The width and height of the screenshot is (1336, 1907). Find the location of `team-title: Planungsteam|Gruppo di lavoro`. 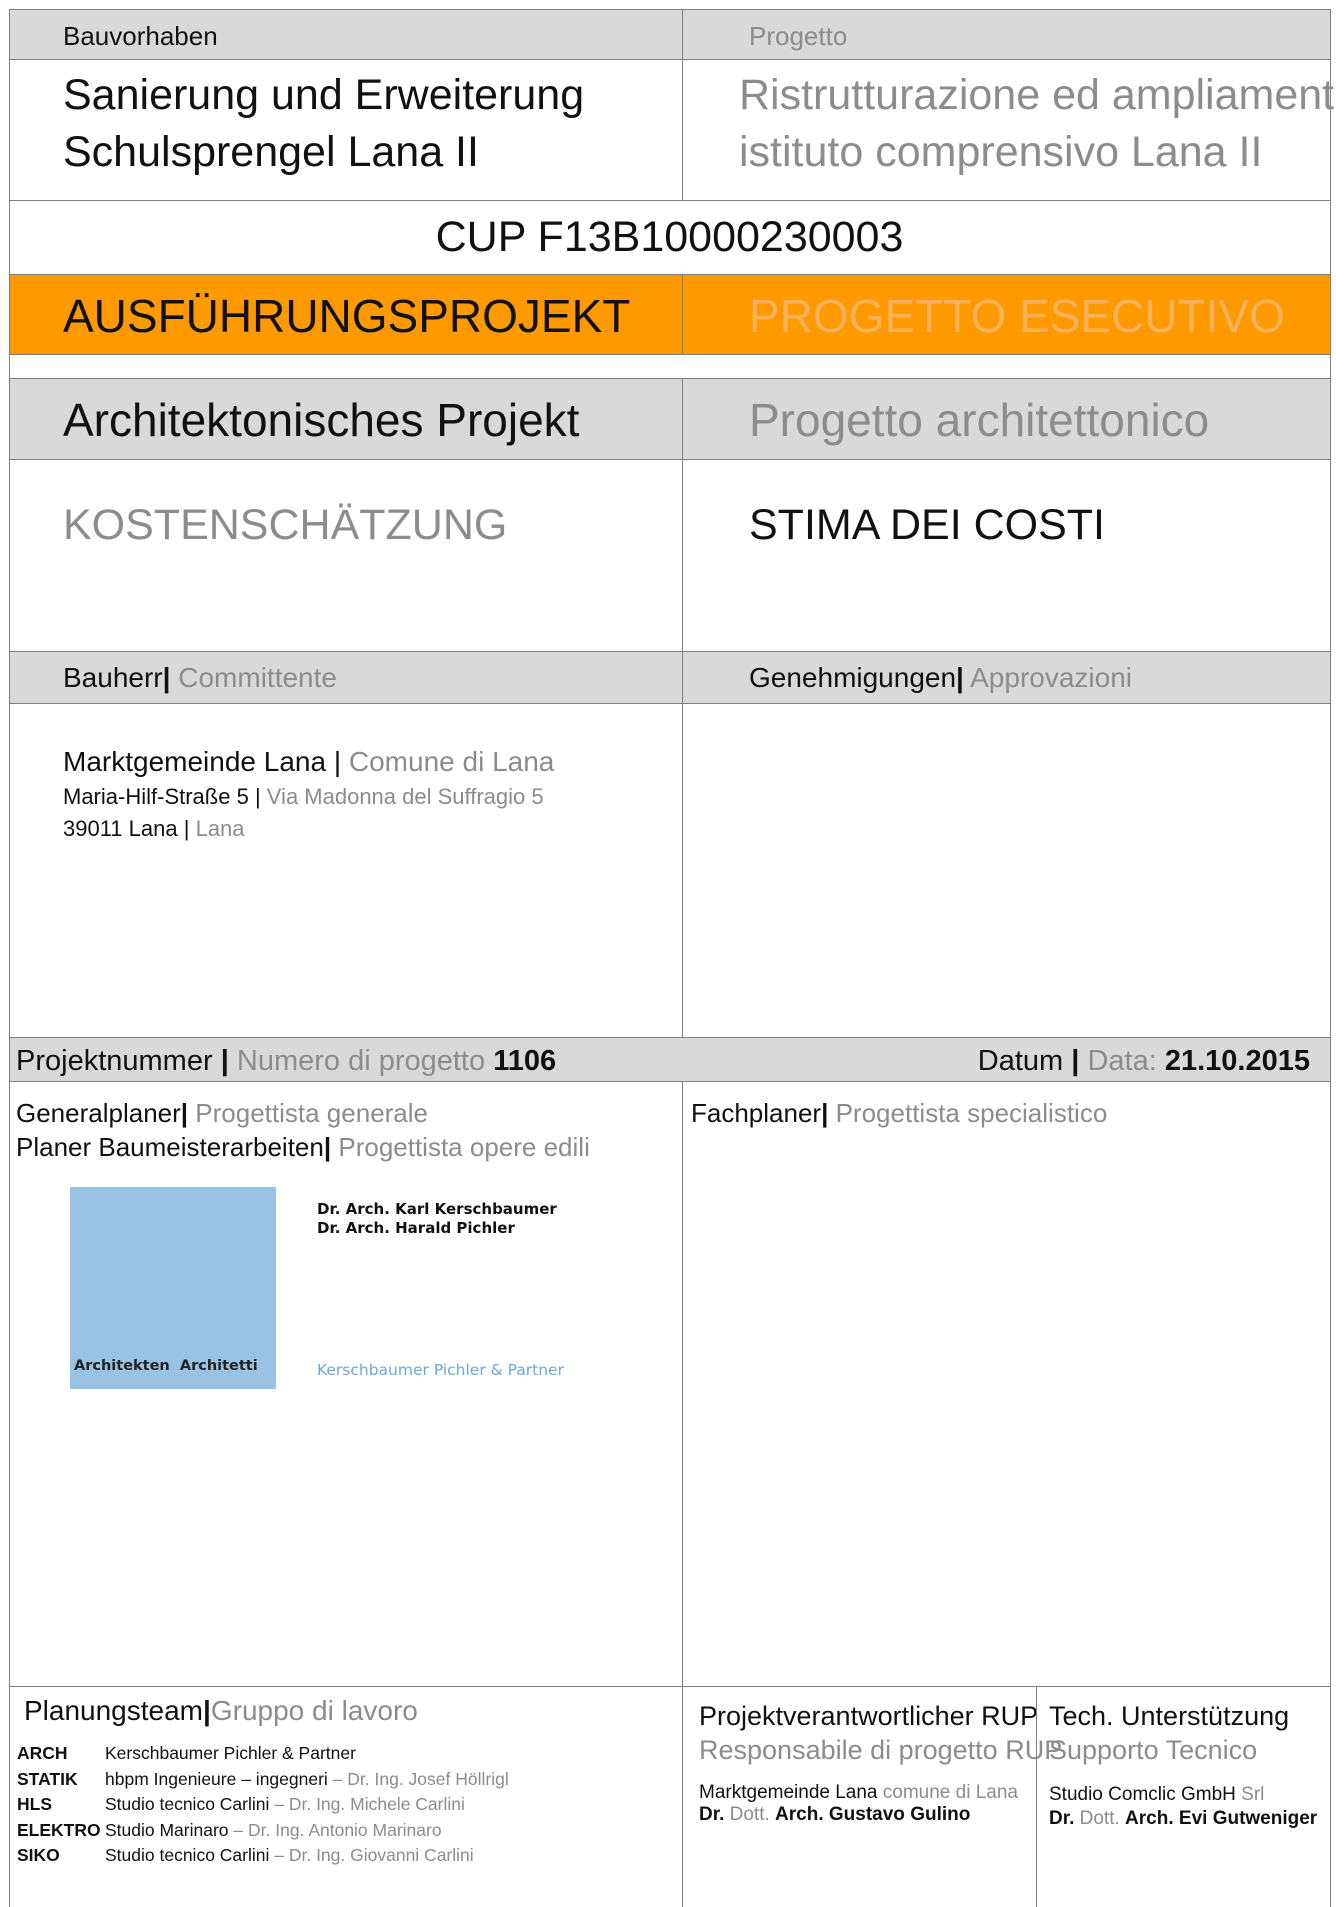

team-title: Planungsteam|Gruppo di lavoro is located at coordinates (221, 1710).